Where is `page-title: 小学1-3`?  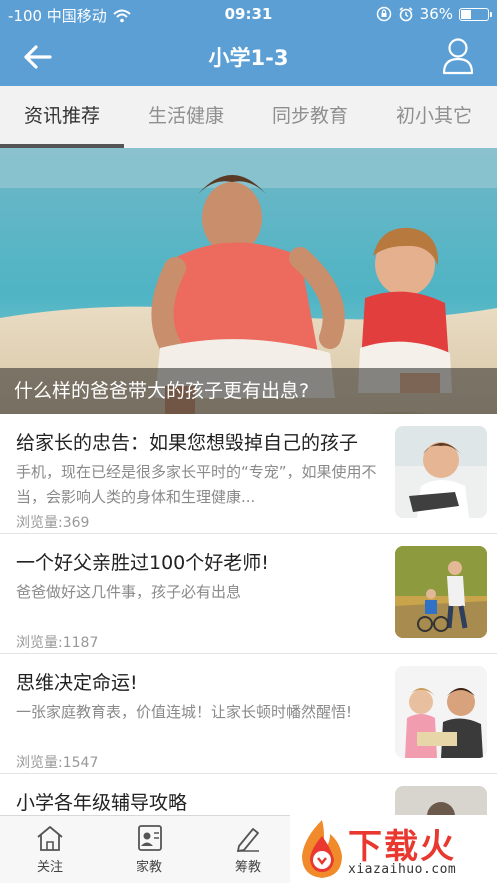
page-title: 小学1-3 is located at coordinates (248, 58).